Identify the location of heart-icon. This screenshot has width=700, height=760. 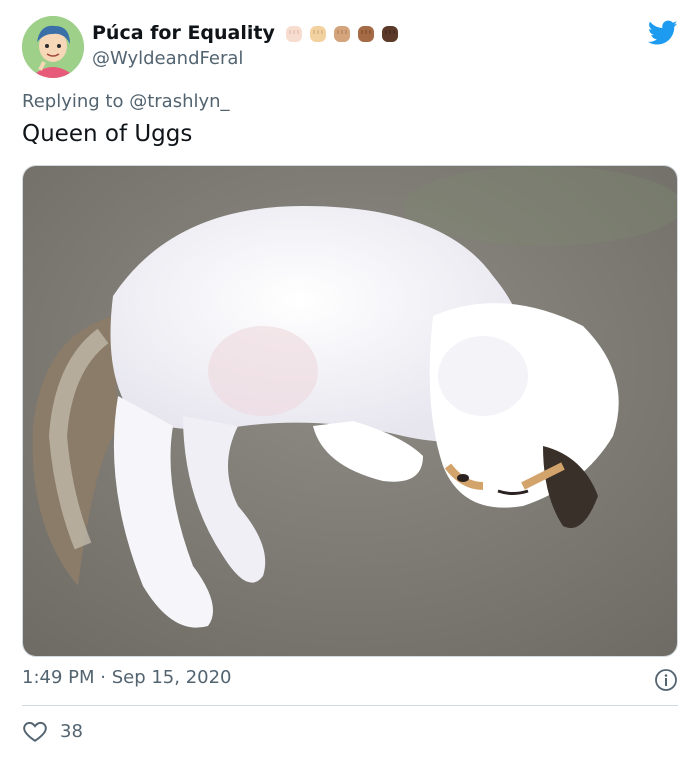
(35, 731).